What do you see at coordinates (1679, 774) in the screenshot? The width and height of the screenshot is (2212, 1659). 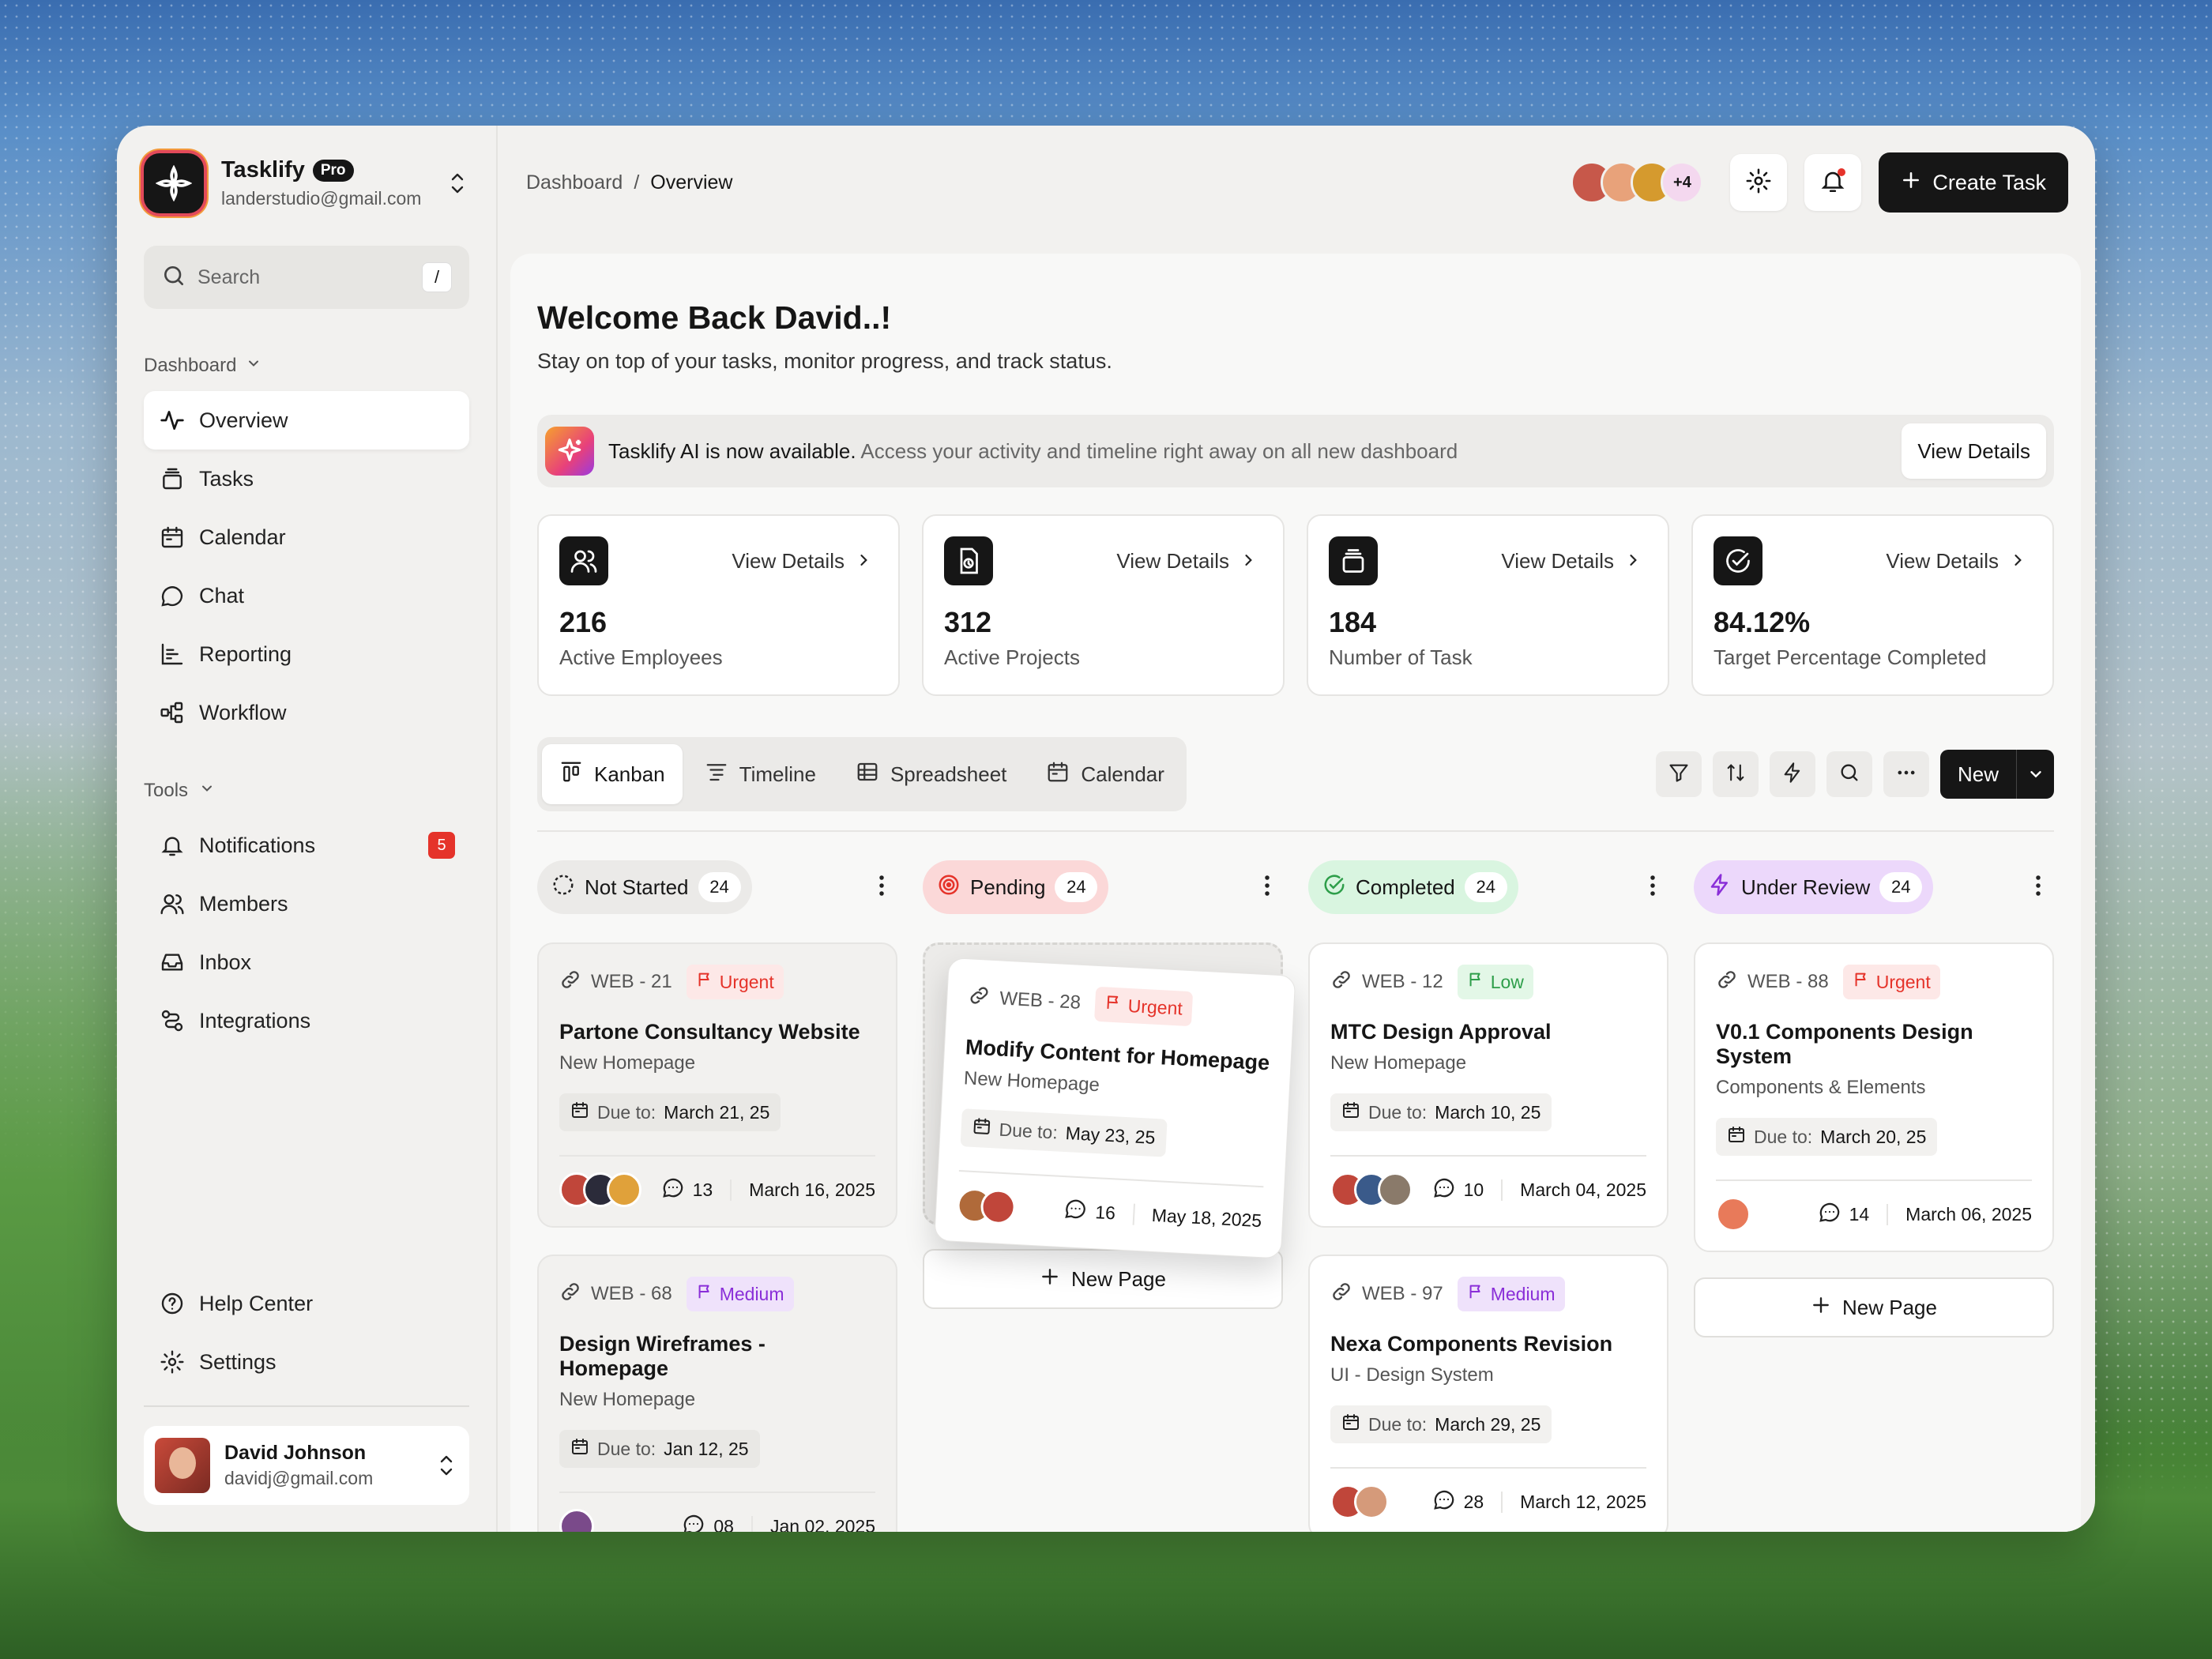 I see `filter-button` at bounding box center [1679, 774].